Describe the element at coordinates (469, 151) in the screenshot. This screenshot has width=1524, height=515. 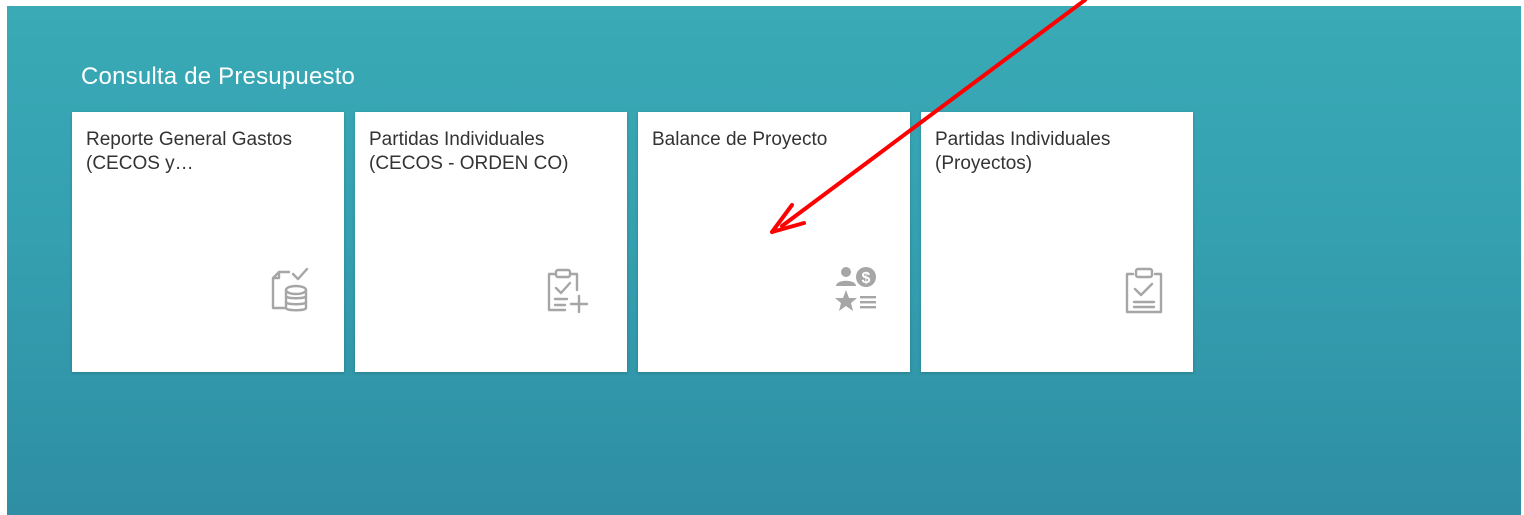
I see `tile-title: Partidas Individuales (CECOS - ORDEN CO)` at that location.